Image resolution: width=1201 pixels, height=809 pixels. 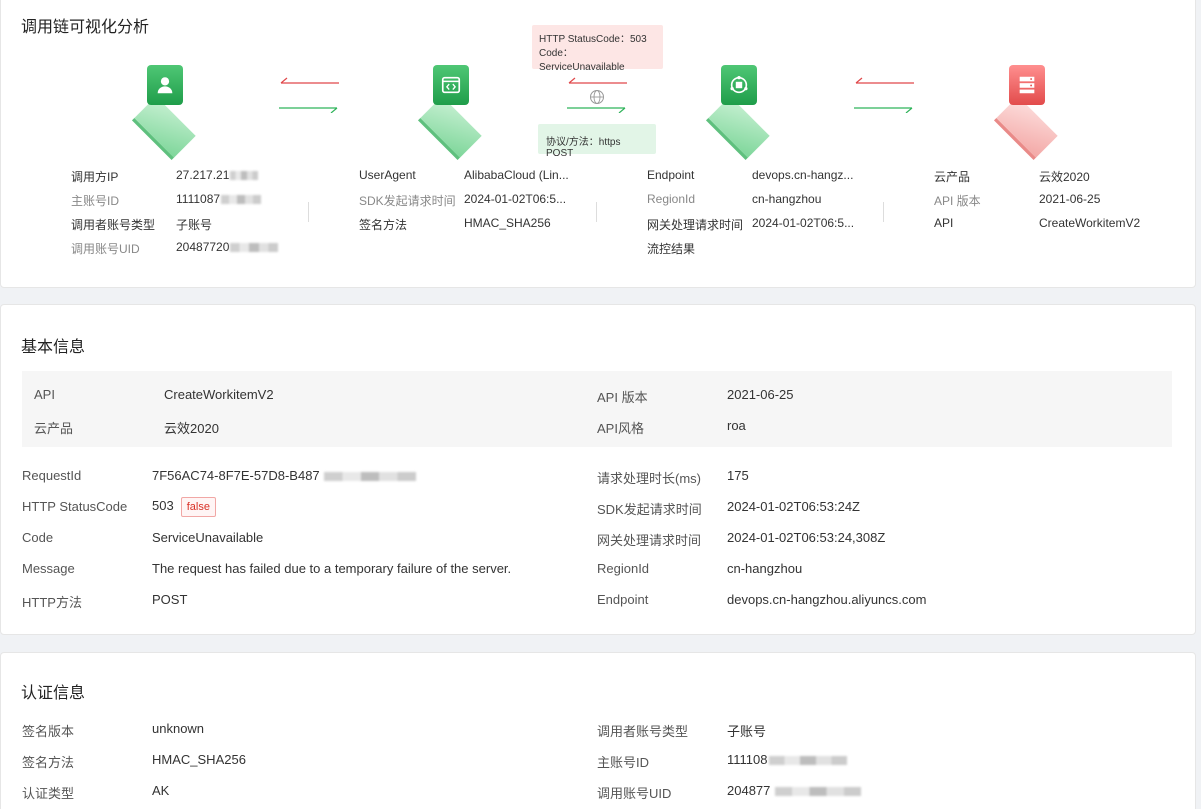 I want to click on info-row: API 版本 2021-06-25, so click(x=1049, y=204).